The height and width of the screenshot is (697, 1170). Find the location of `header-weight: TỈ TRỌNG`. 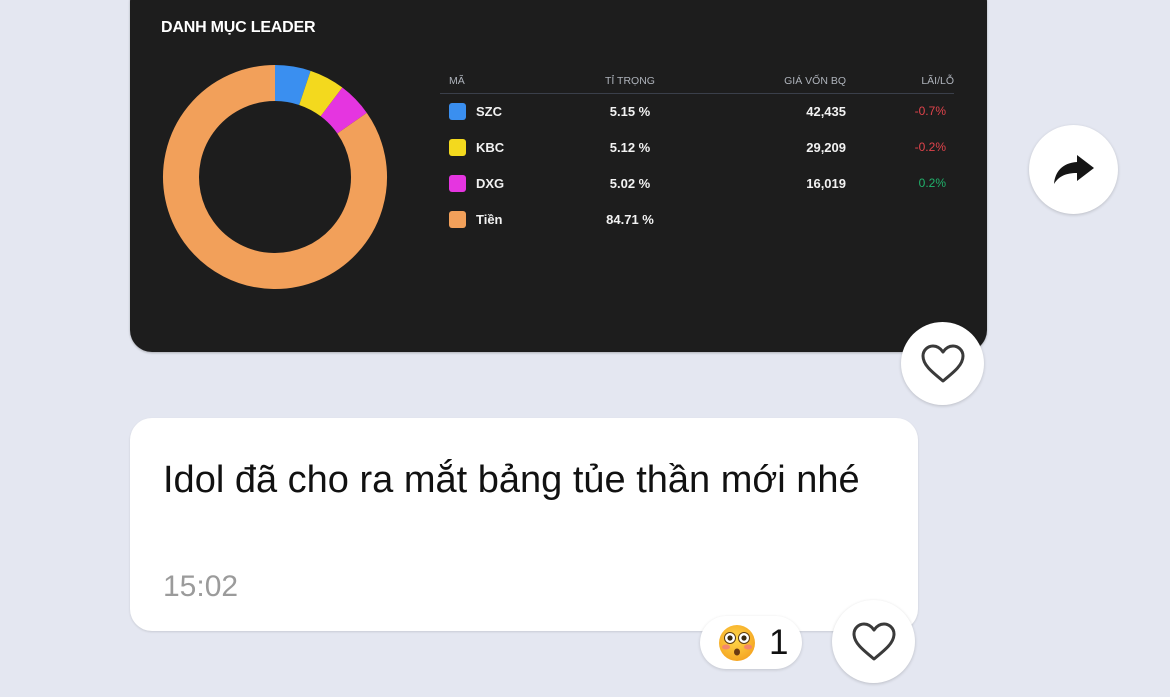

header-weight: TỈ TRỌNG is located at coordinates (630, 81).